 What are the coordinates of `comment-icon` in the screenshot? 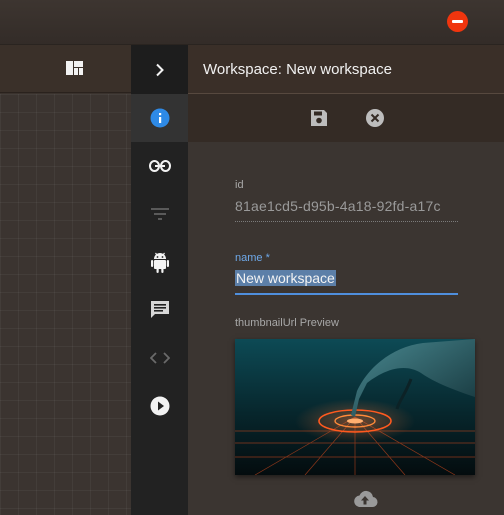 It's located at (159, 309).